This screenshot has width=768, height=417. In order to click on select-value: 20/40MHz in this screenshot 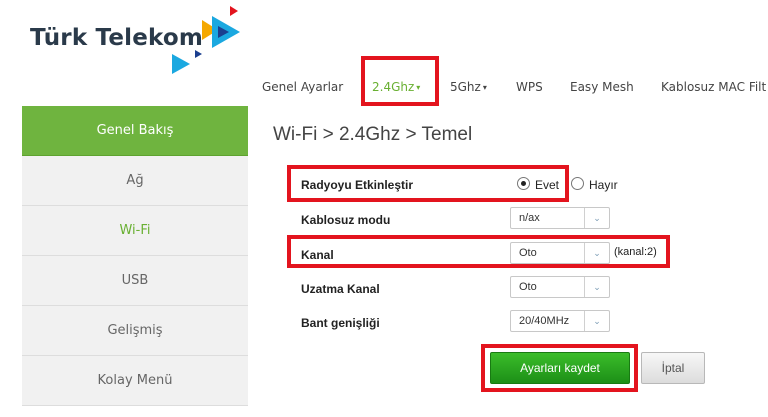, I will do `click(544, 321)`.